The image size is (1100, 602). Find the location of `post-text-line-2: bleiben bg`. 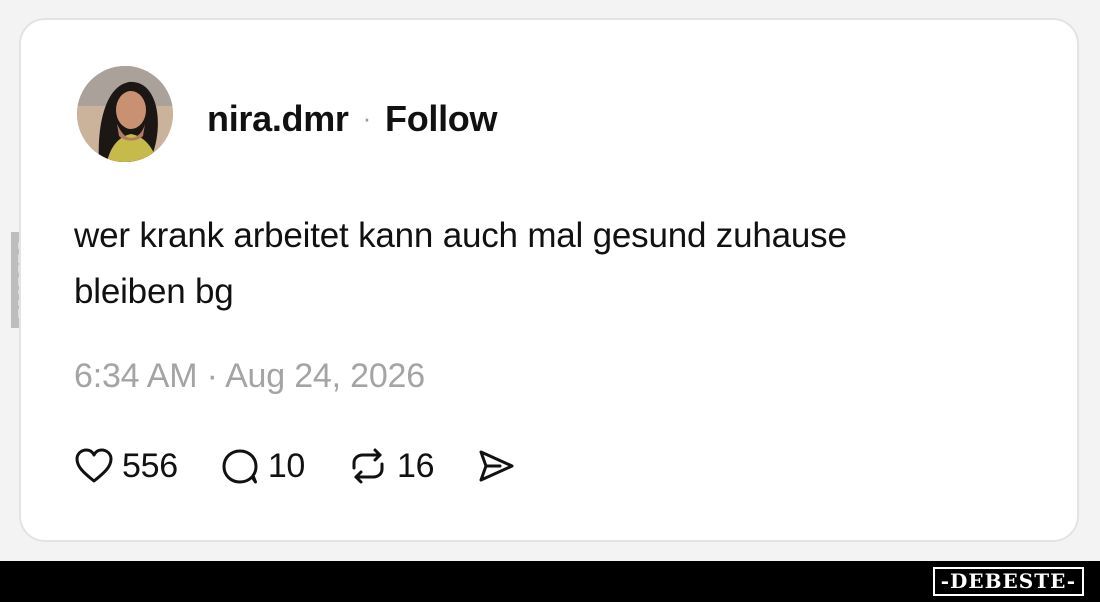

post-text-line-2: bleiben bg is located at coordinates (154, 291).